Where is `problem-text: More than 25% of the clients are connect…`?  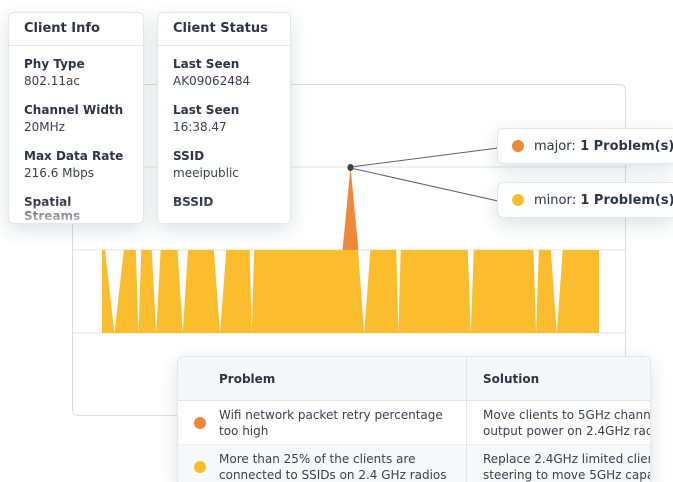 problem-text: More than 25% of the clients are connect… is located at coordinates (333, 467).